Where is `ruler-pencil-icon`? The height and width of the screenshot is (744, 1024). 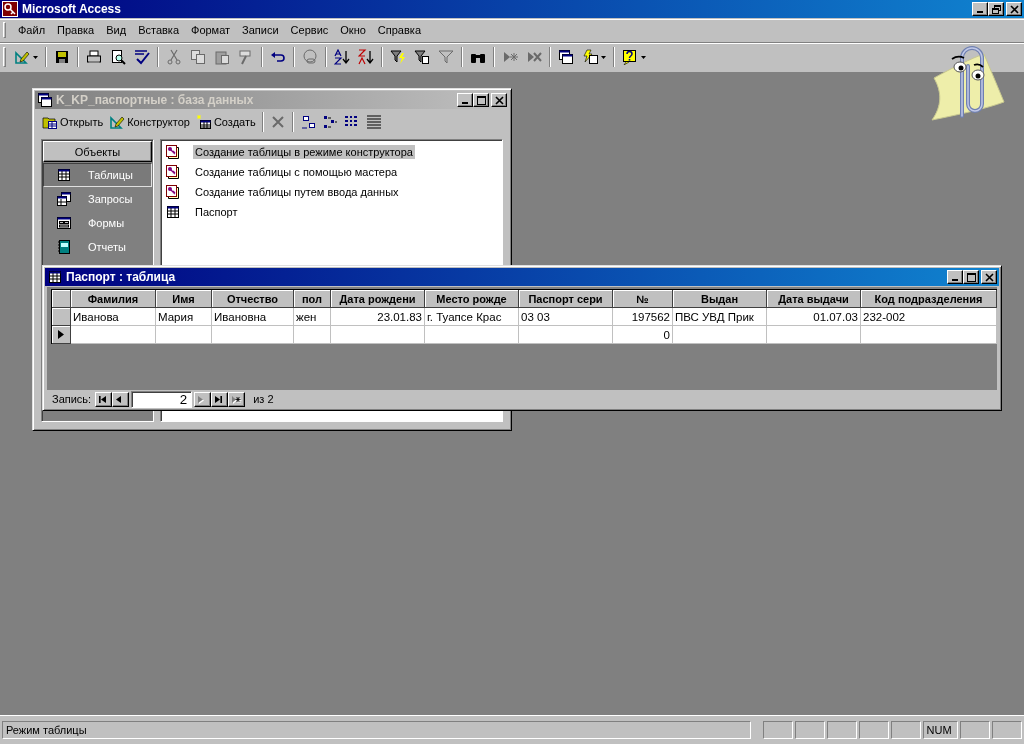
ruler-pencil-icon is located at coordinates (117, 122).